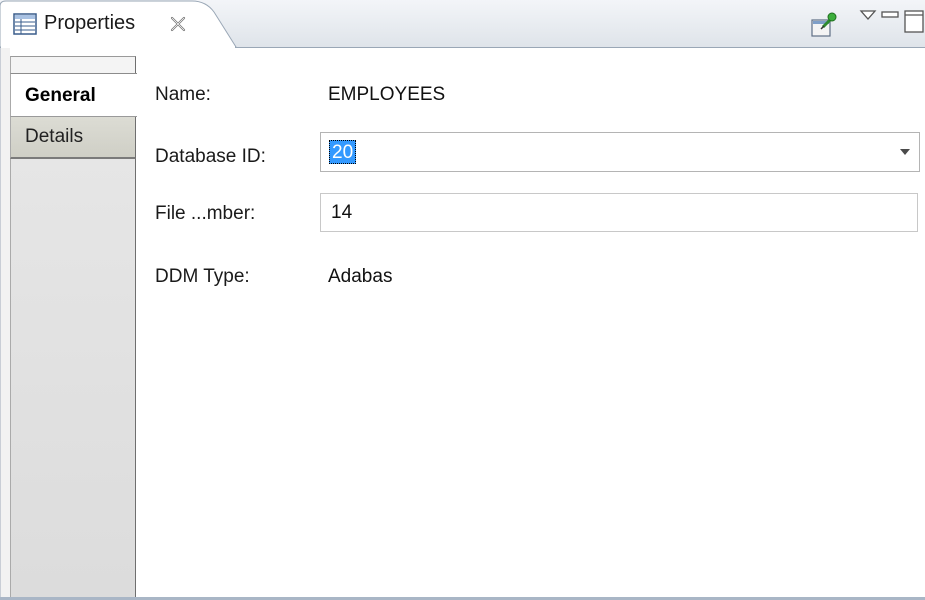 Image resolution: width=925 pixels, height=600 pixels. I want to click on database-id-label: Database ID:, so click(210, 156).